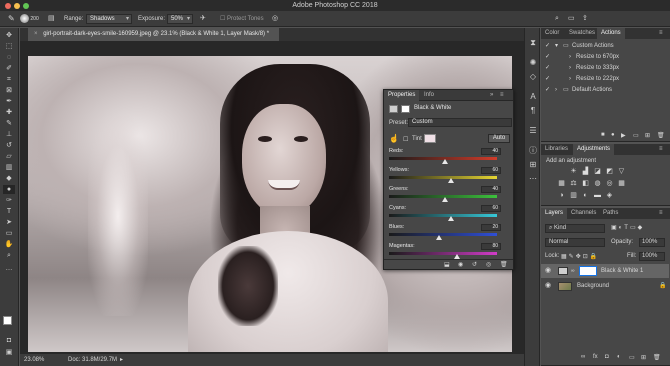 Image resolution: width=670 pixels, height=366 pixels. I want to click on navigator-panel-icon: ⊞, so click(533, 165).